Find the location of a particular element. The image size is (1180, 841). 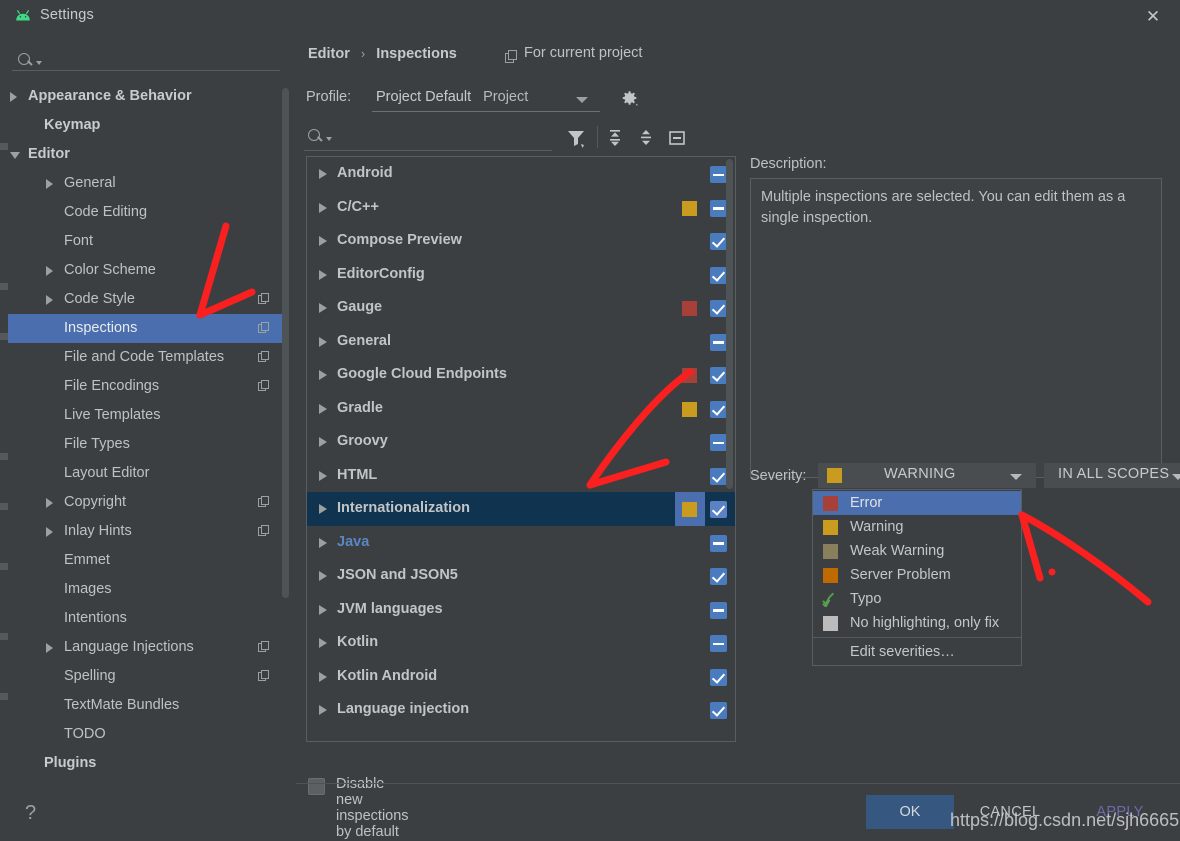

breadcrumb-root: Editor is located at coordinates (329, 54).